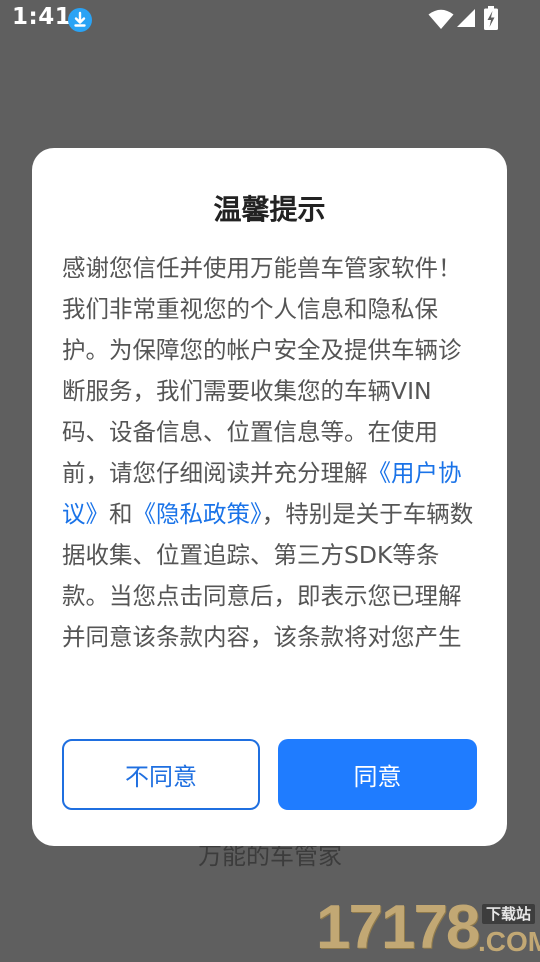  What do you see at coordinates (509, 914) in the screenshot?
I see `watermark-tag: 下载站` at bounding box center [509, 914].